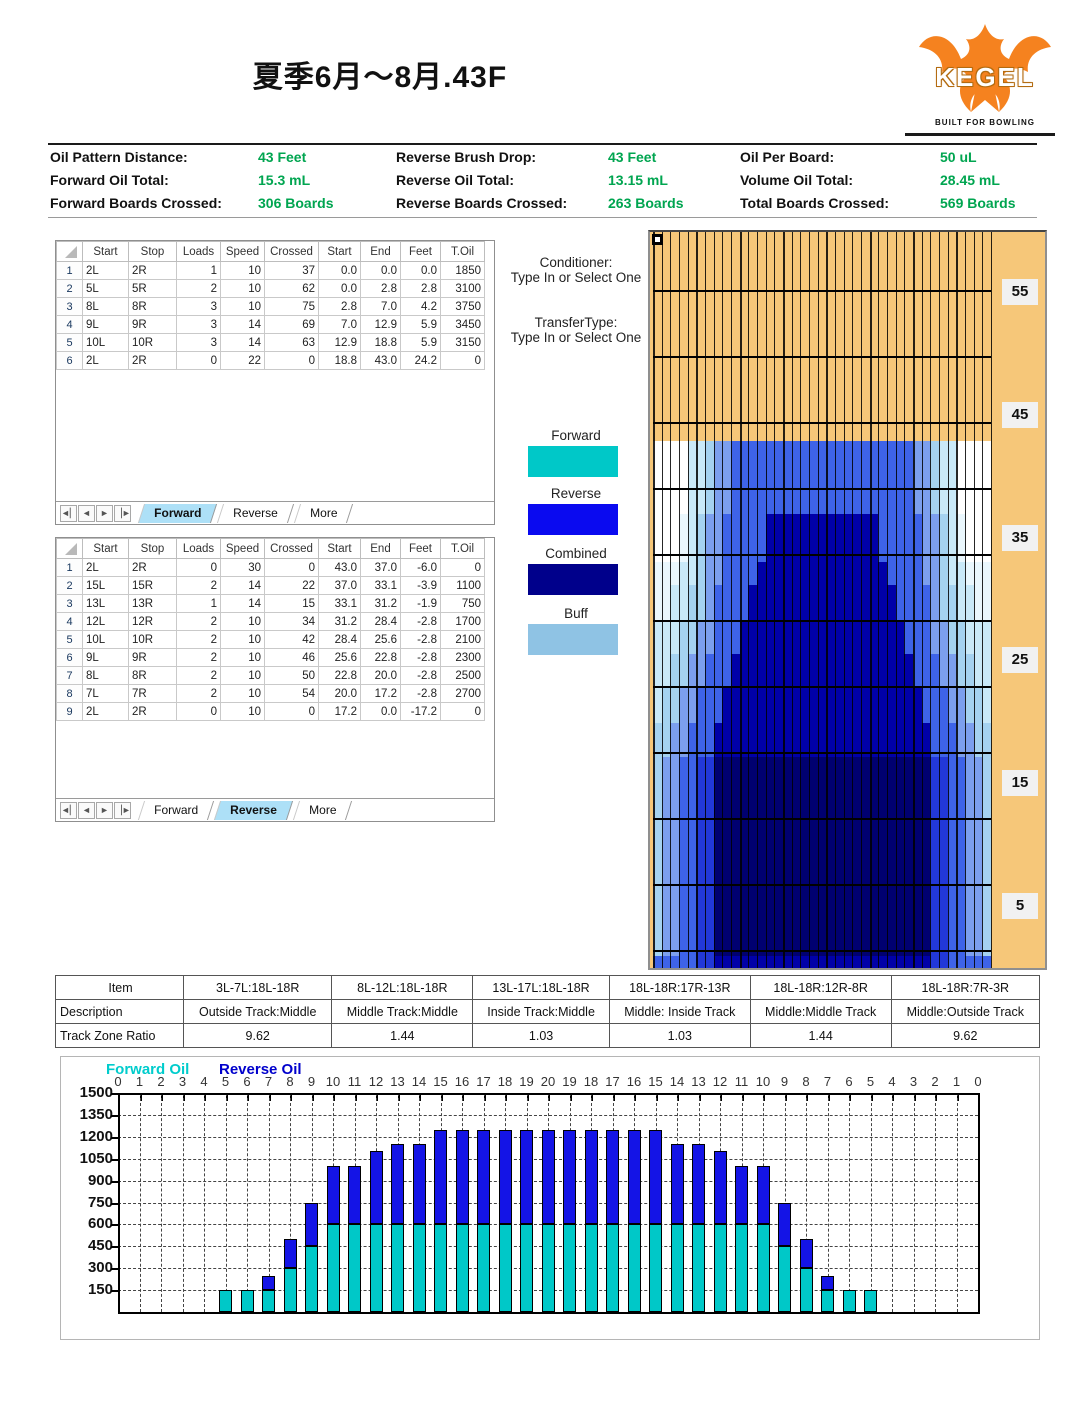 This screenshot has height=1406, width=1085. Describe the element at coordinates (69, 342) in the screenshot. I see `row-number: 5` at that location.